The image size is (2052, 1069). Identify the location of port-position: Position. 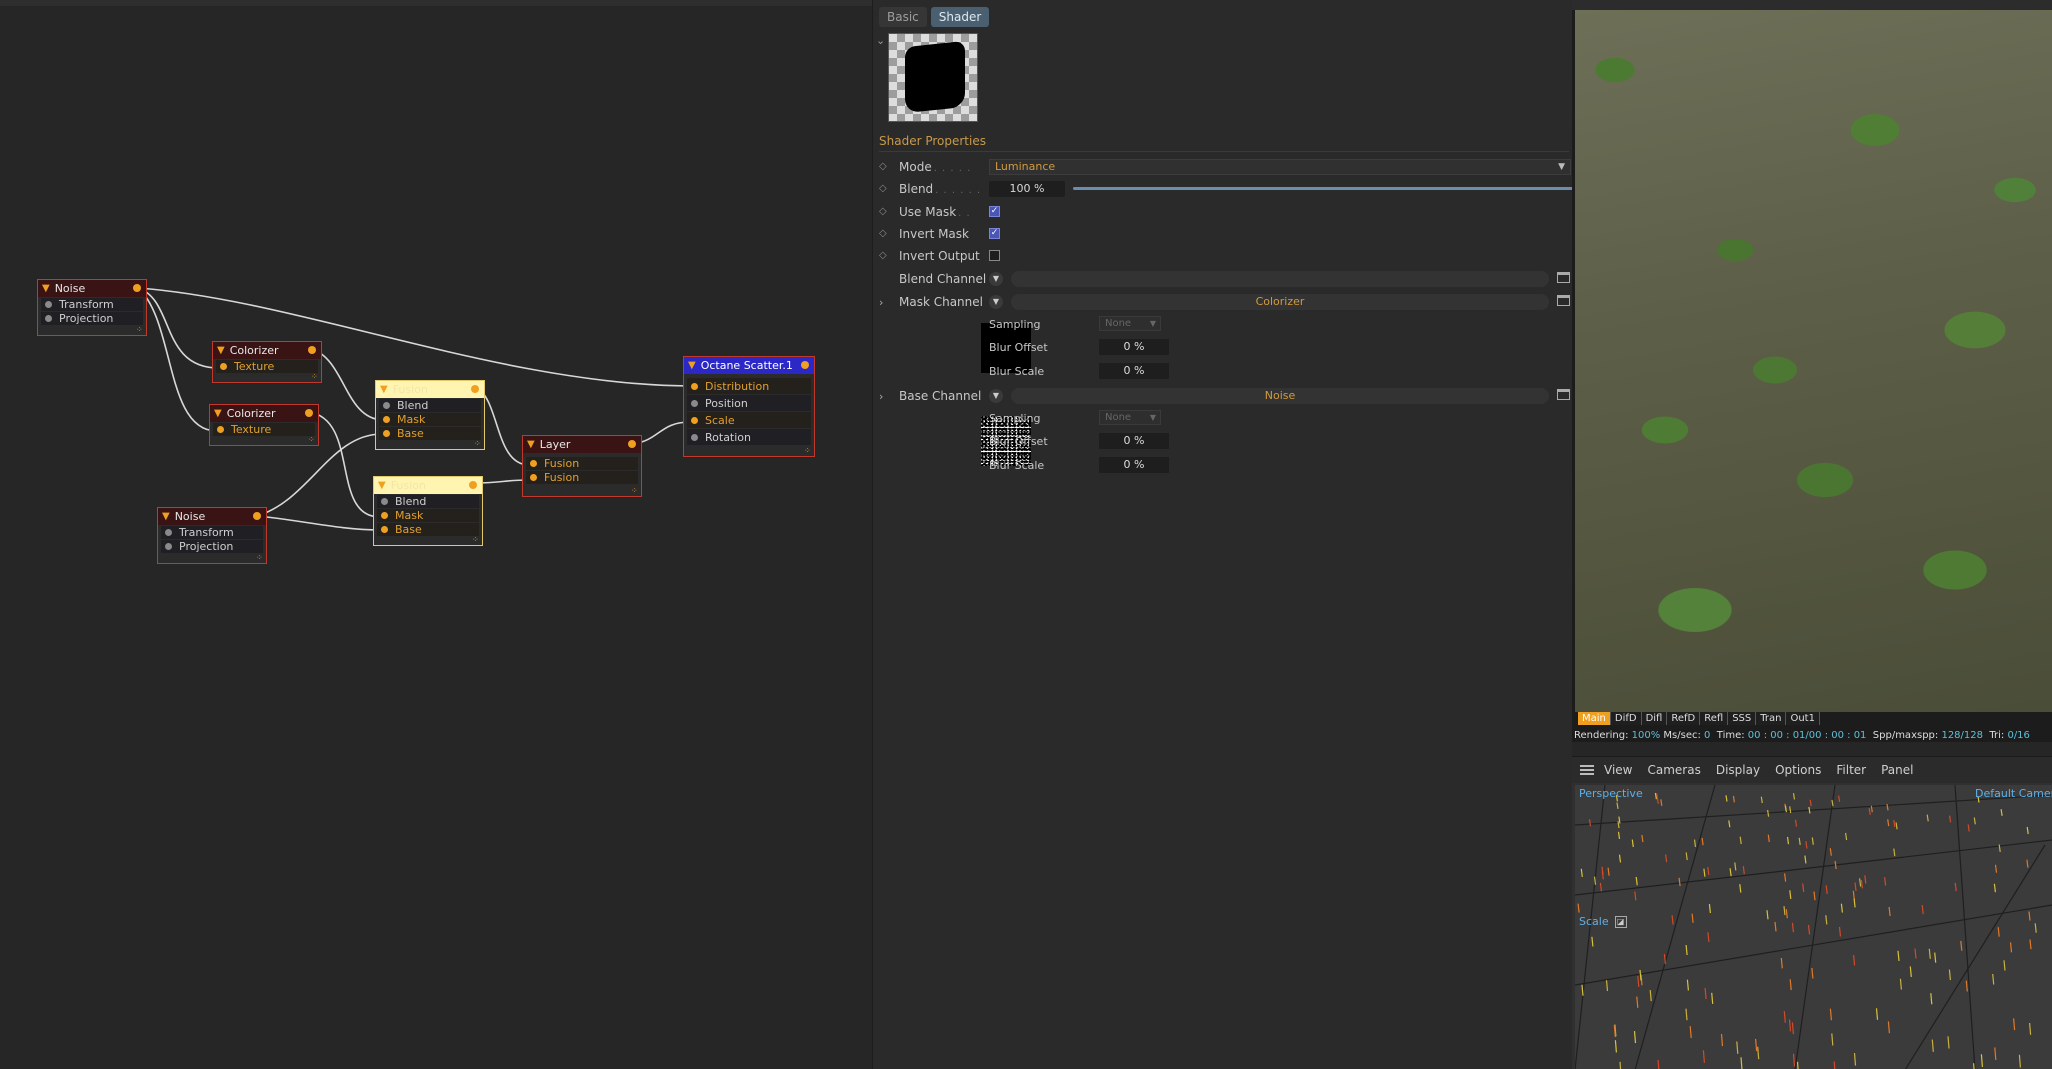
(749, 403).